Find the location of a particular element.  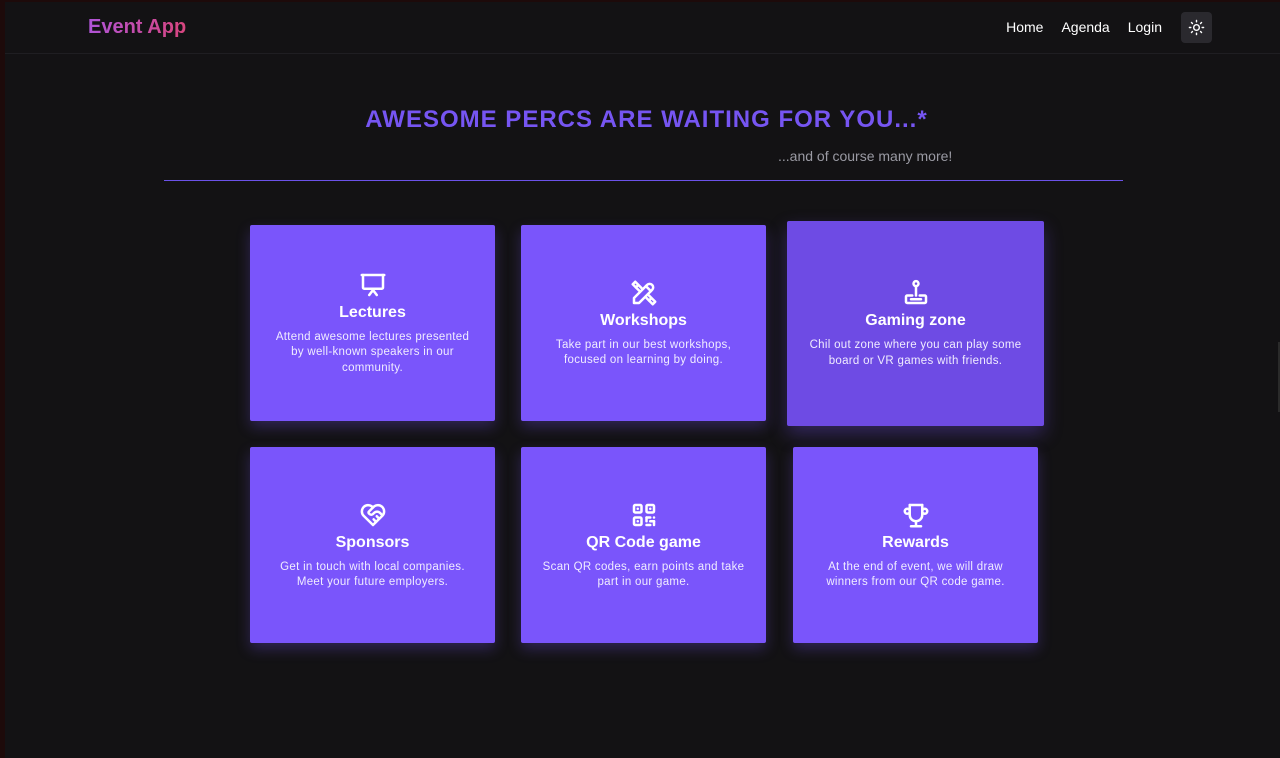

sun-icon is located at coordinates (1196, 27).